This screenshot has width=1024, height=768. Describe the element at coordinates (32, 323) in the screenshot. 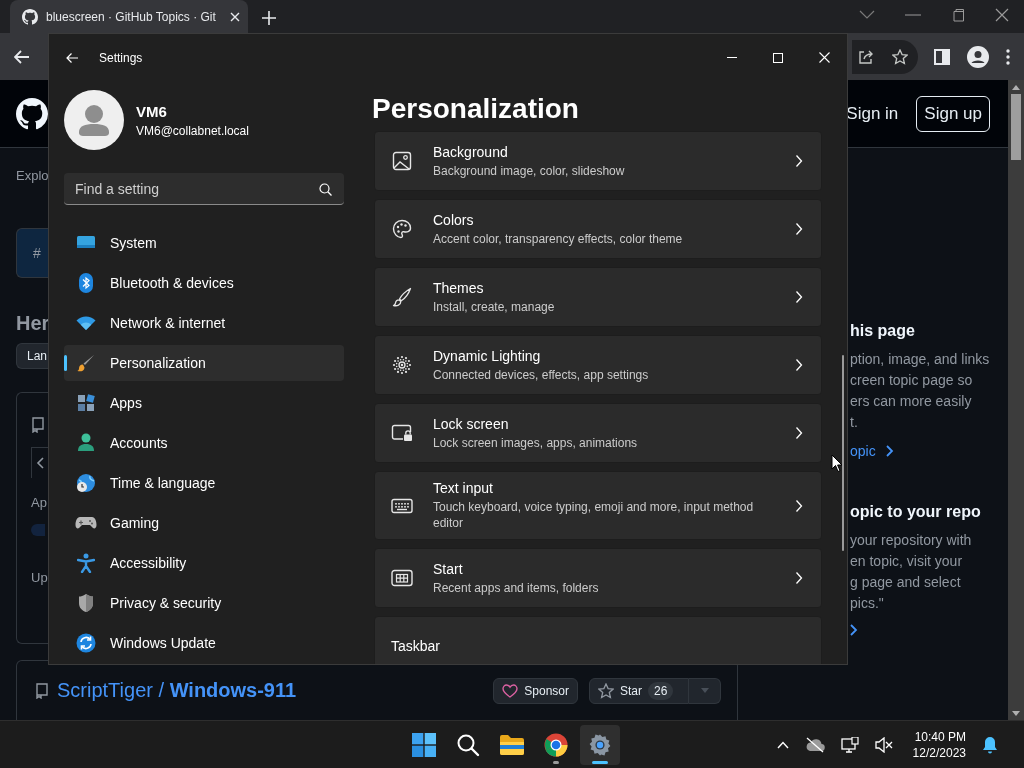

I see `section-heading: Her` at that location.